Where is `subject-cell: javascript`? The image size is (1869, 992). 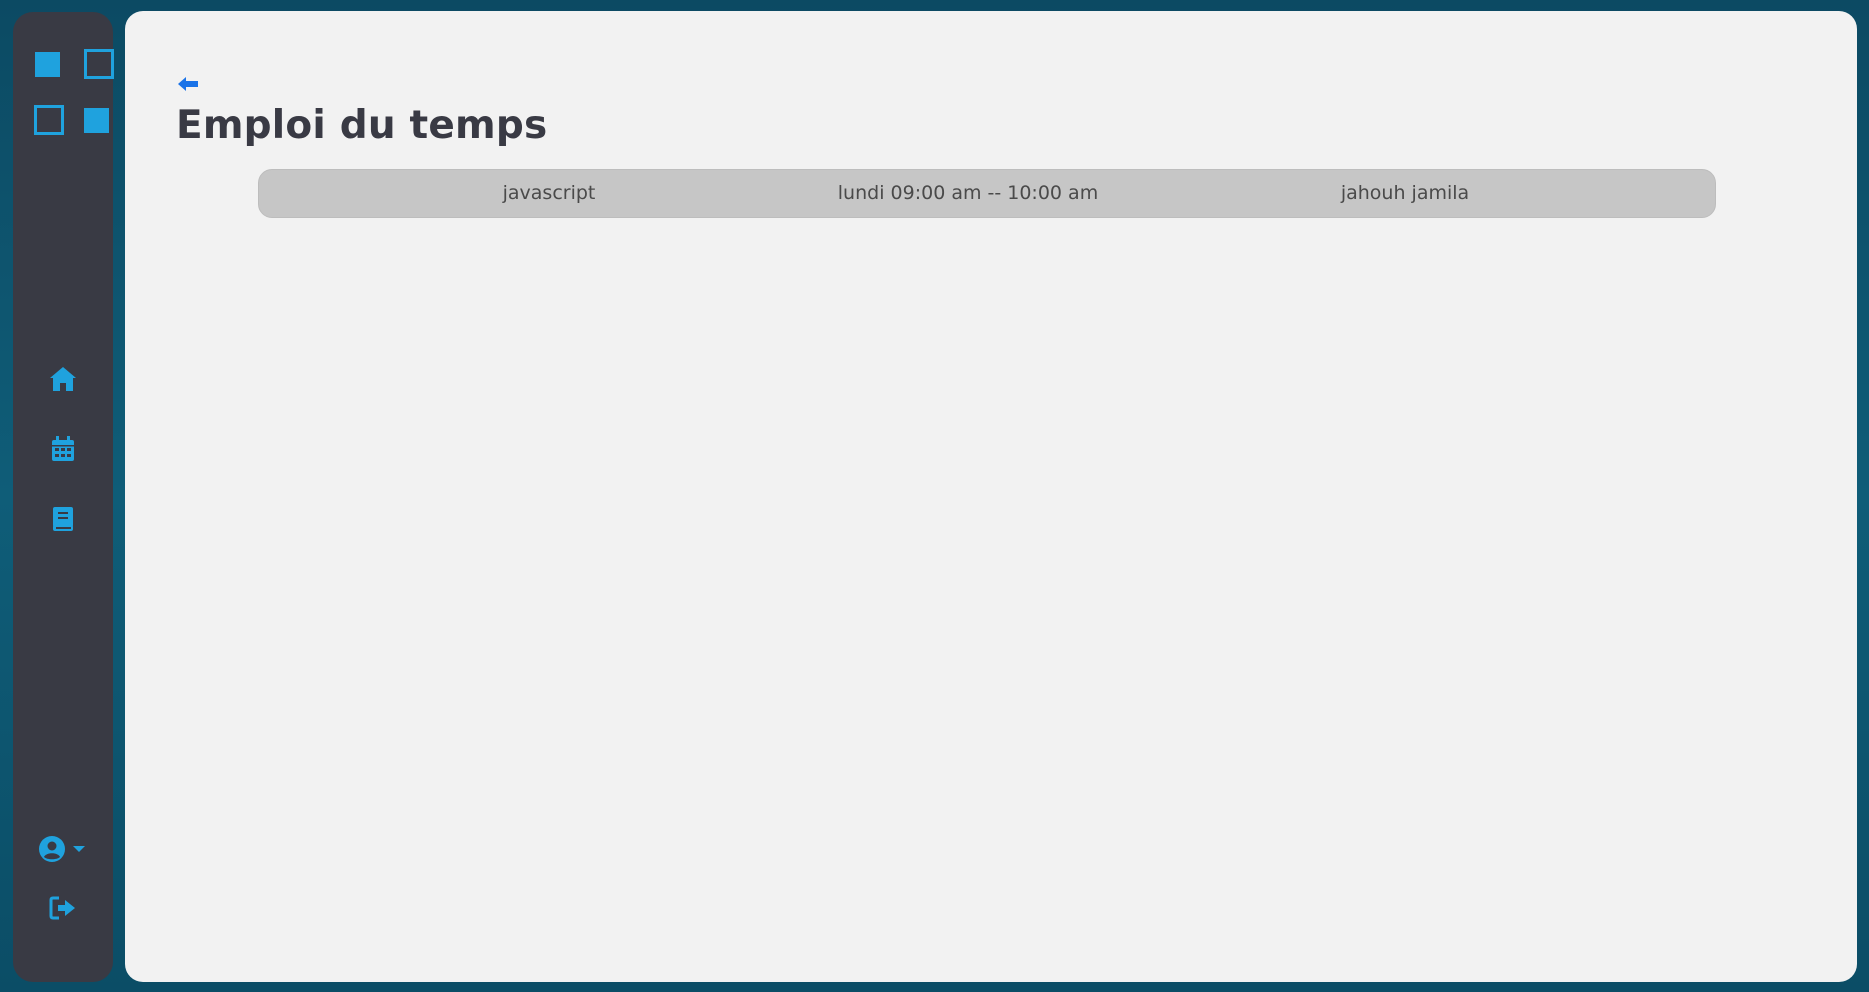
subject-cell: javascript is located at coordinates (549, 193).